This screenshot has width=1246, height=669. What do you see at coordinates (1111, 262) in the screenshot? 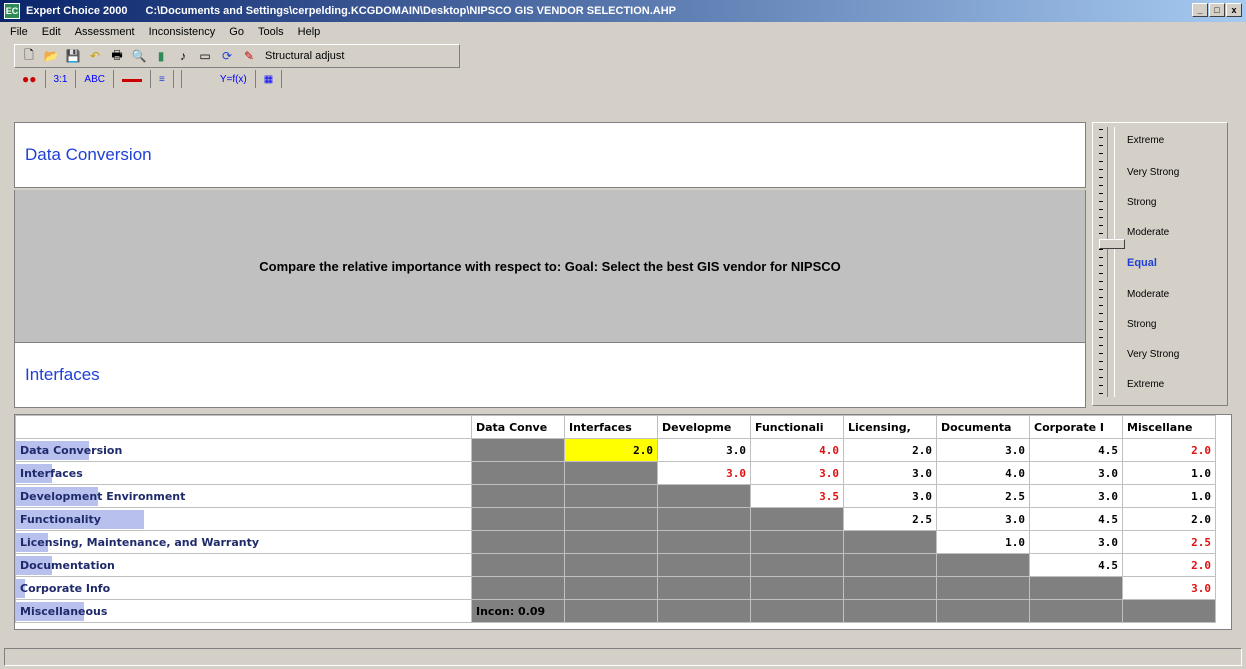
I see `scale-slider-track` at bounding box center [1111, 262].